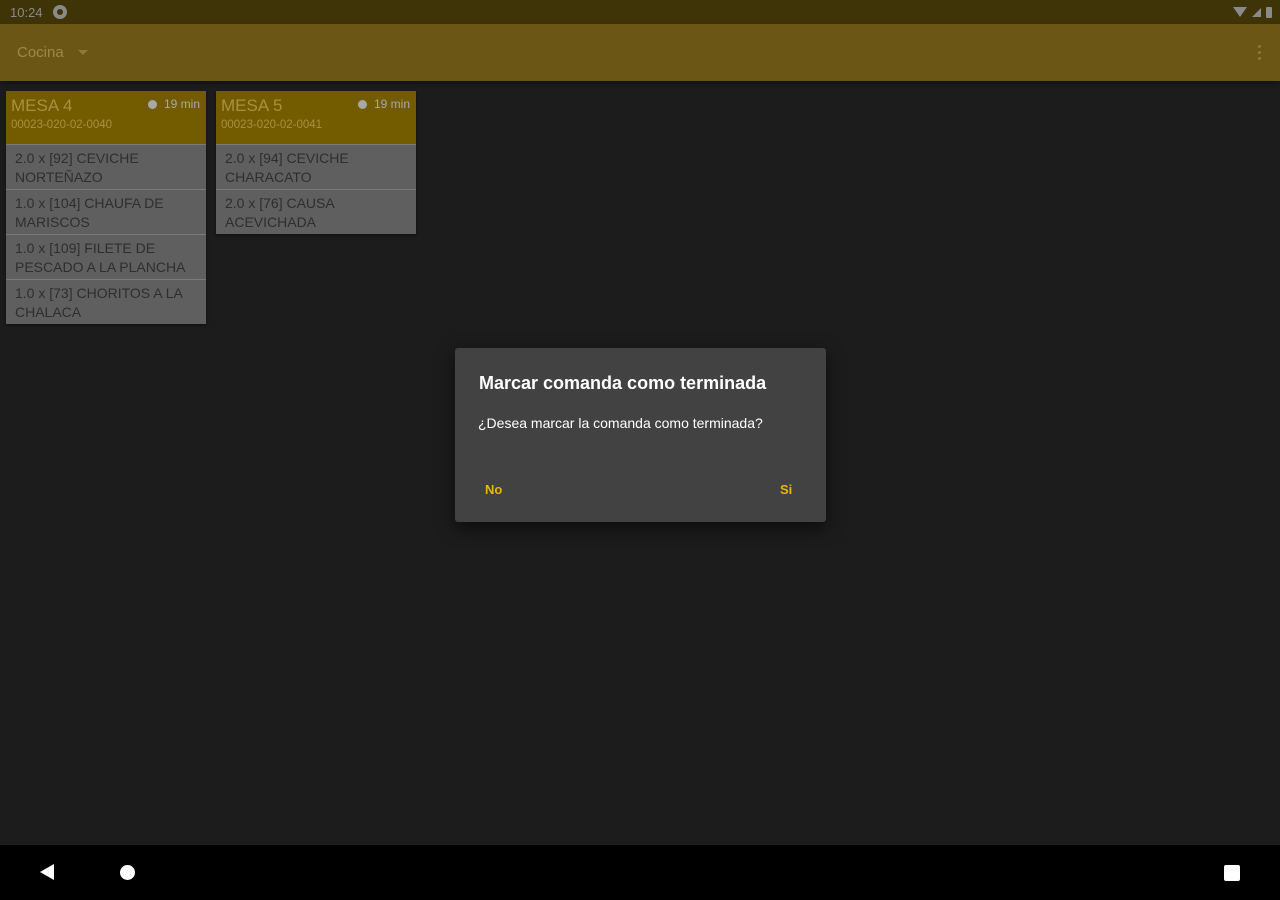 The image size is (1280, 900). I want to click on status-bar: 10:24, so click(640, 12).